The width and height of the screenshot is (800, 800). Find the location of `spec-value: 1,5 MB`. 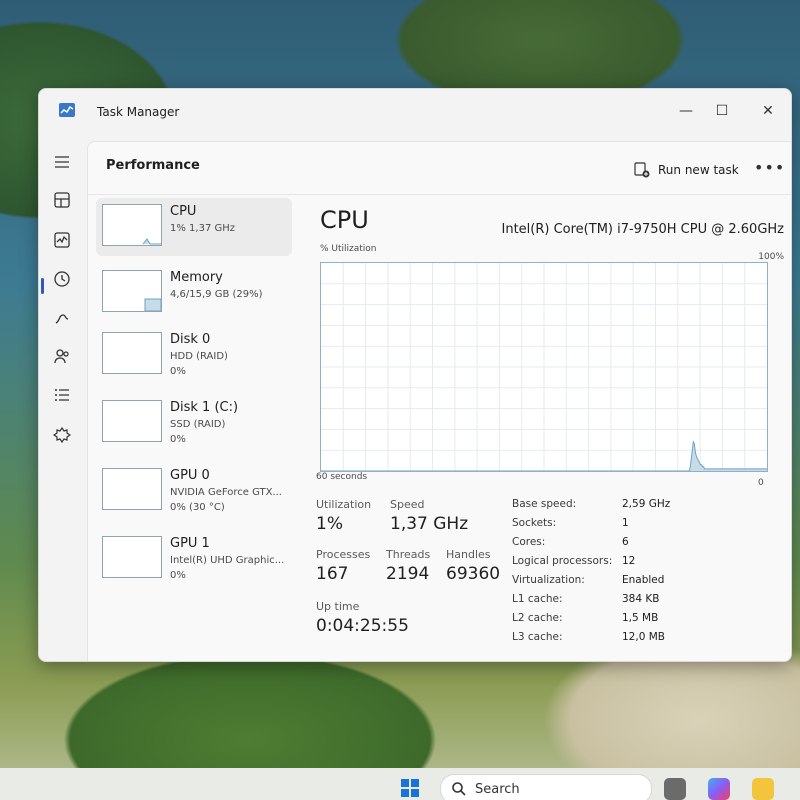

spec-value: 1,5 MB is located at coordinates (640, 618).